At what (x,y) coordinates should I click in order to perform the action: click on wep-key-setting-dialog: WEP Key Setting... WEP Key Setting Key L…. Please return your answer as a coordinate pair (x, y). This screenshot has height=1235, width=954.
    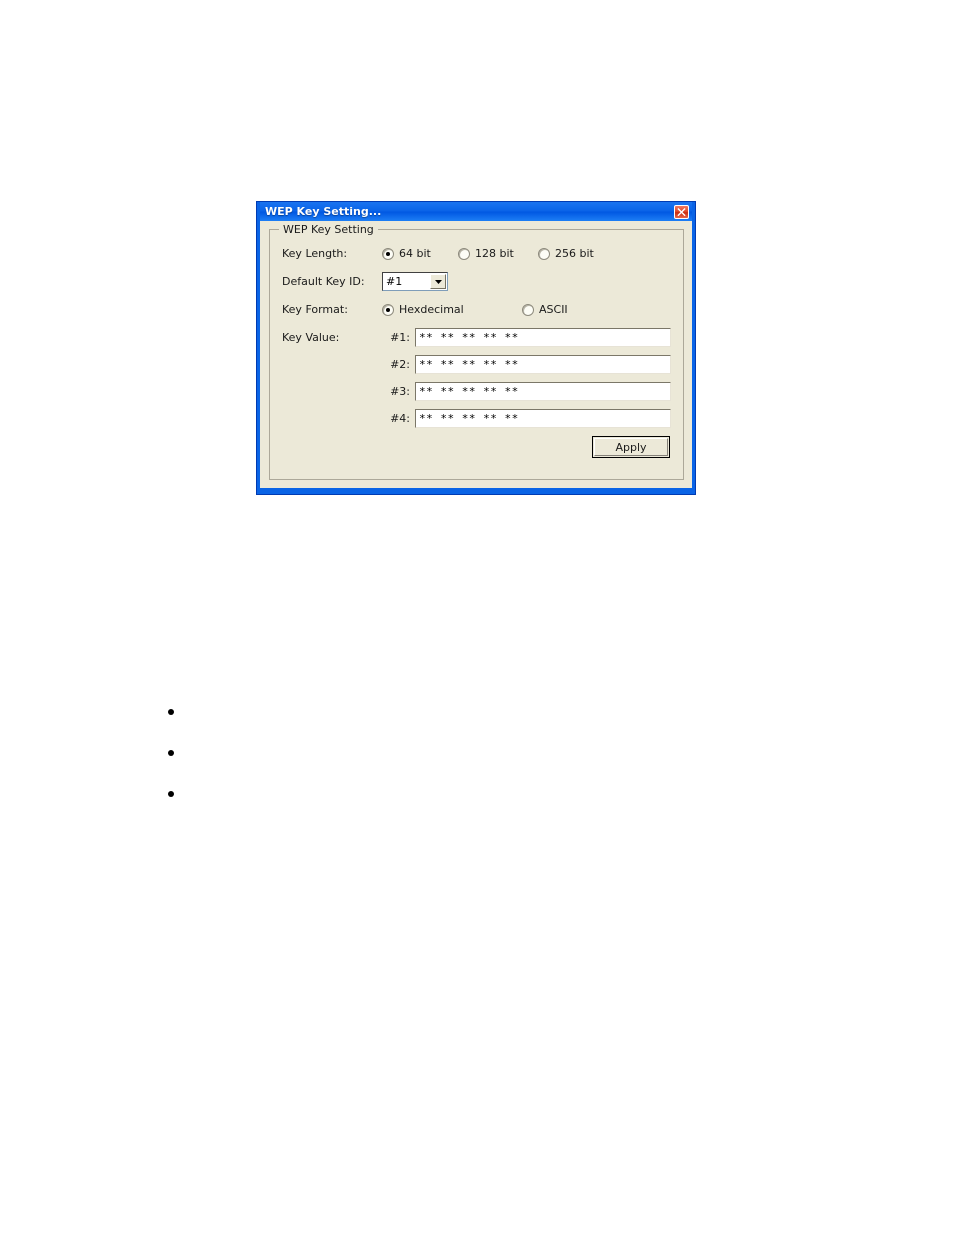
    Looking at the image, I should click on (476, 348).